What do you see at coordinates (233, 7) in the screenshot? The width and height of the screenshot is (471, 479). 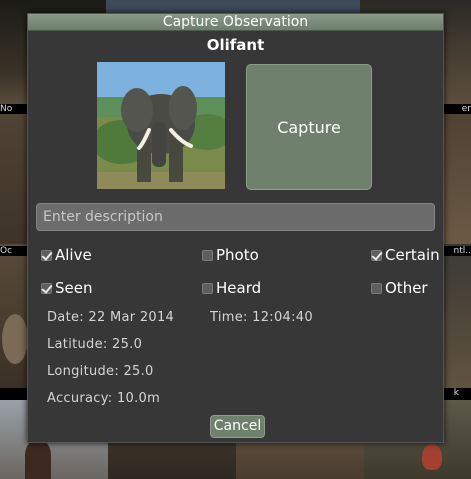 I see `background-tile` at bounding box center [233, 7].